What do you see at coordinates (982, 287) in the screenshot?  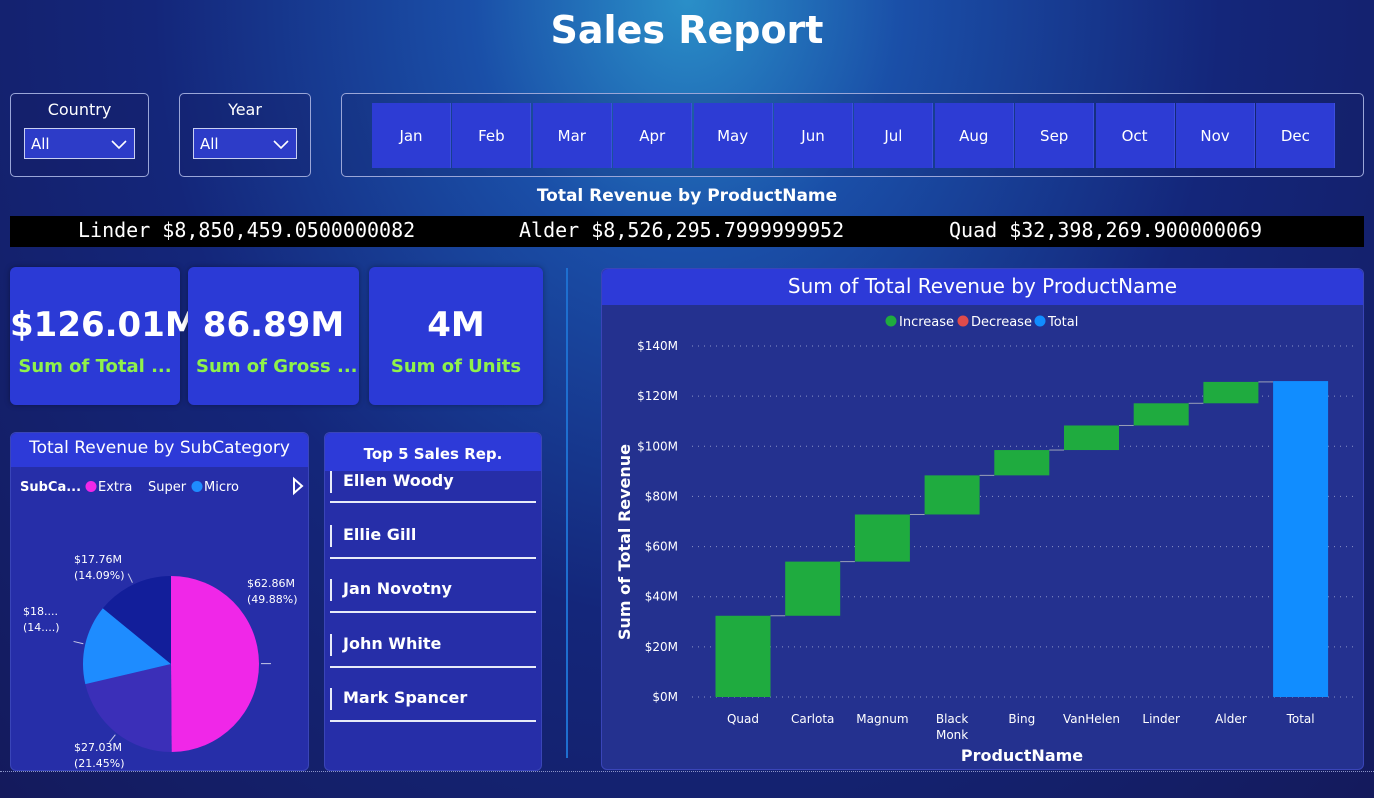 I see `waterfall-title: Sum of Total Revenue by ProductName` at bounding box center [982, 287].